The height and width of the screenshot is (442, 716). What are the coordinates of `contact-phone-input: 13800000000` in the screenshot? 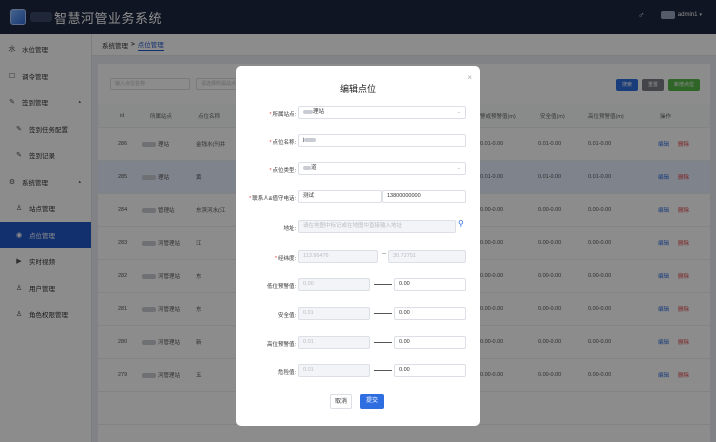 It's located at (424, 196).